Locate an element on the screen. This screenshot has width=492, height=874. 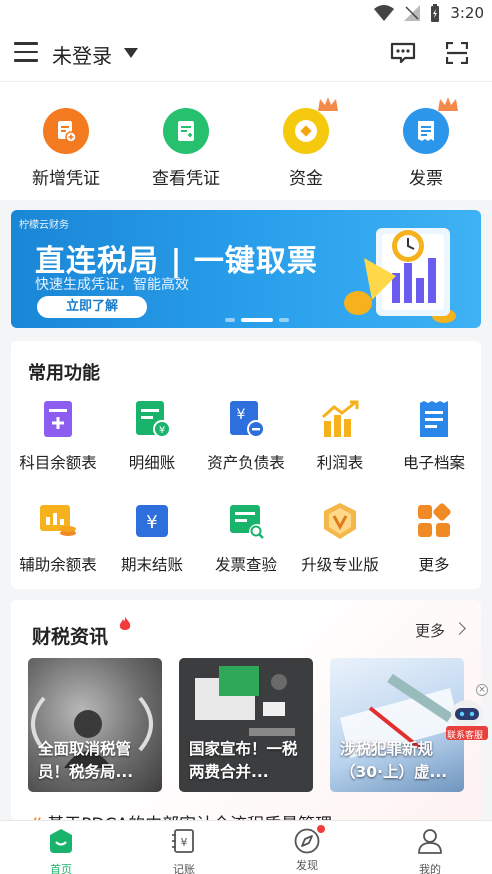
ledger-icon: ¥ is located at coordinates (183, 841).